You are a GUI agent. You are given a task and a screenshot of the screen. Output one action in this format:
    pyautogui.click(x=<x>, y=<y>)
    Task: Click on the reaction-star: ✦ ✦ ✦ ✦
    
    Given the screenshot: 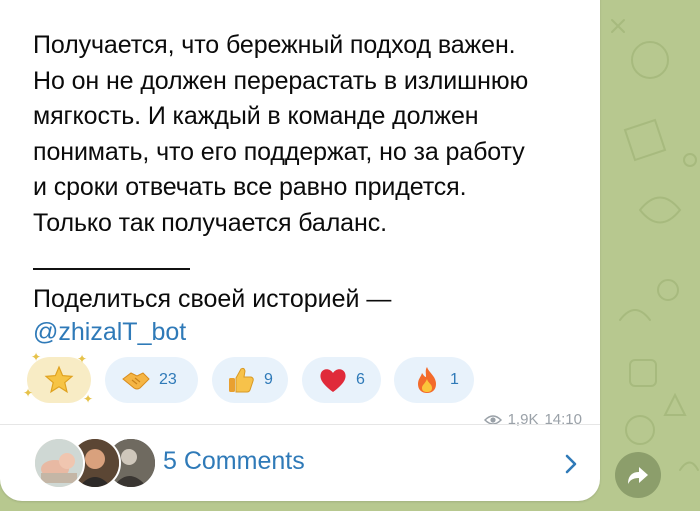 What is the action you would take?
    pyautogui.click(x=58, y=378)
    